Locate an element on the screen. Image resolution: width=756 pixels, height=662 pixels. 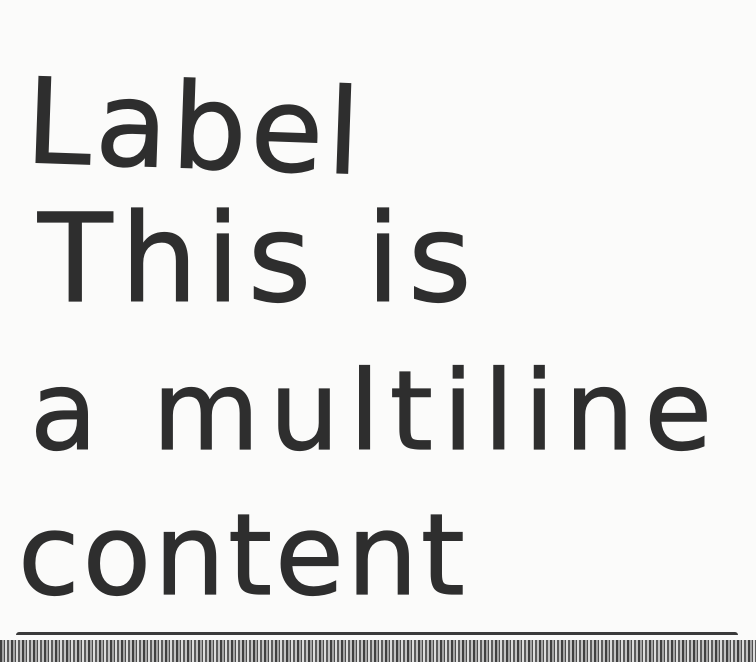
content-line-3: content is located at coordinates (242, 556).